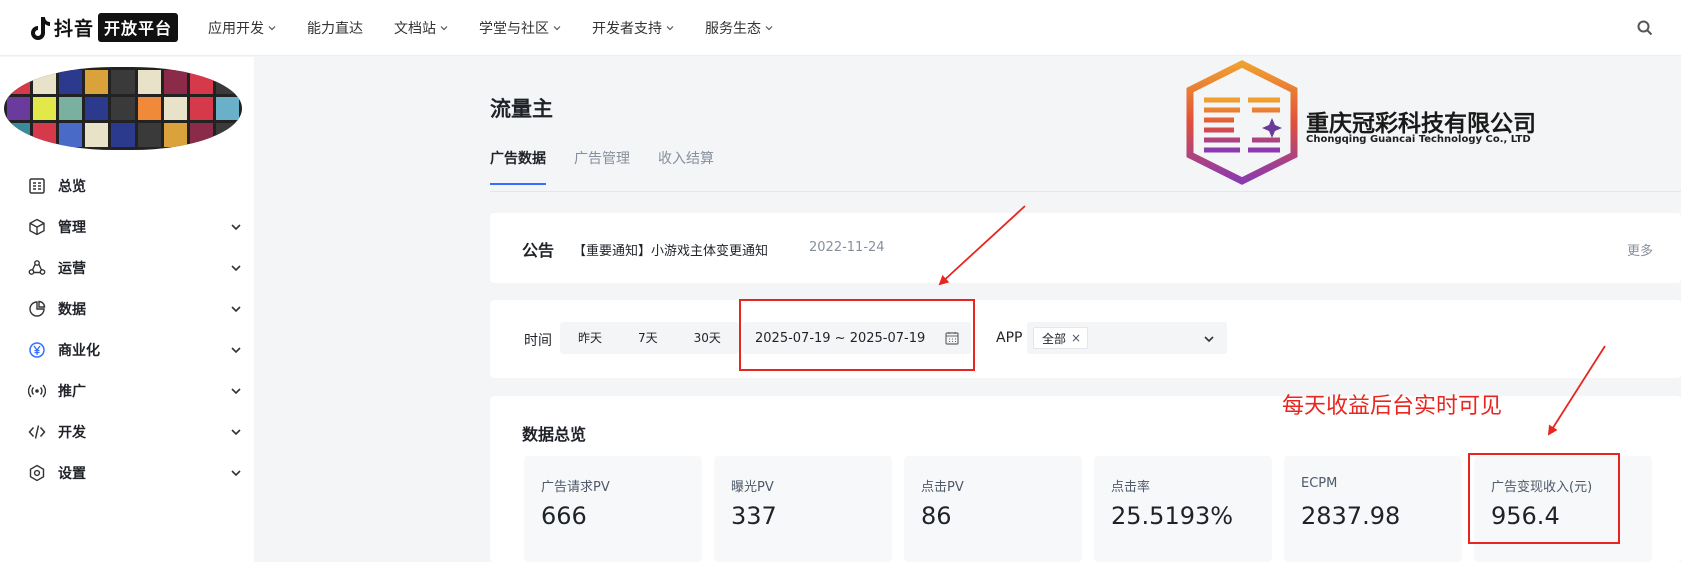 The width and height of the screenshot is (1681, 562). Describe the element at coordinates (521, 109) in the screenshot. I see `page-title: 流量主` at that location.